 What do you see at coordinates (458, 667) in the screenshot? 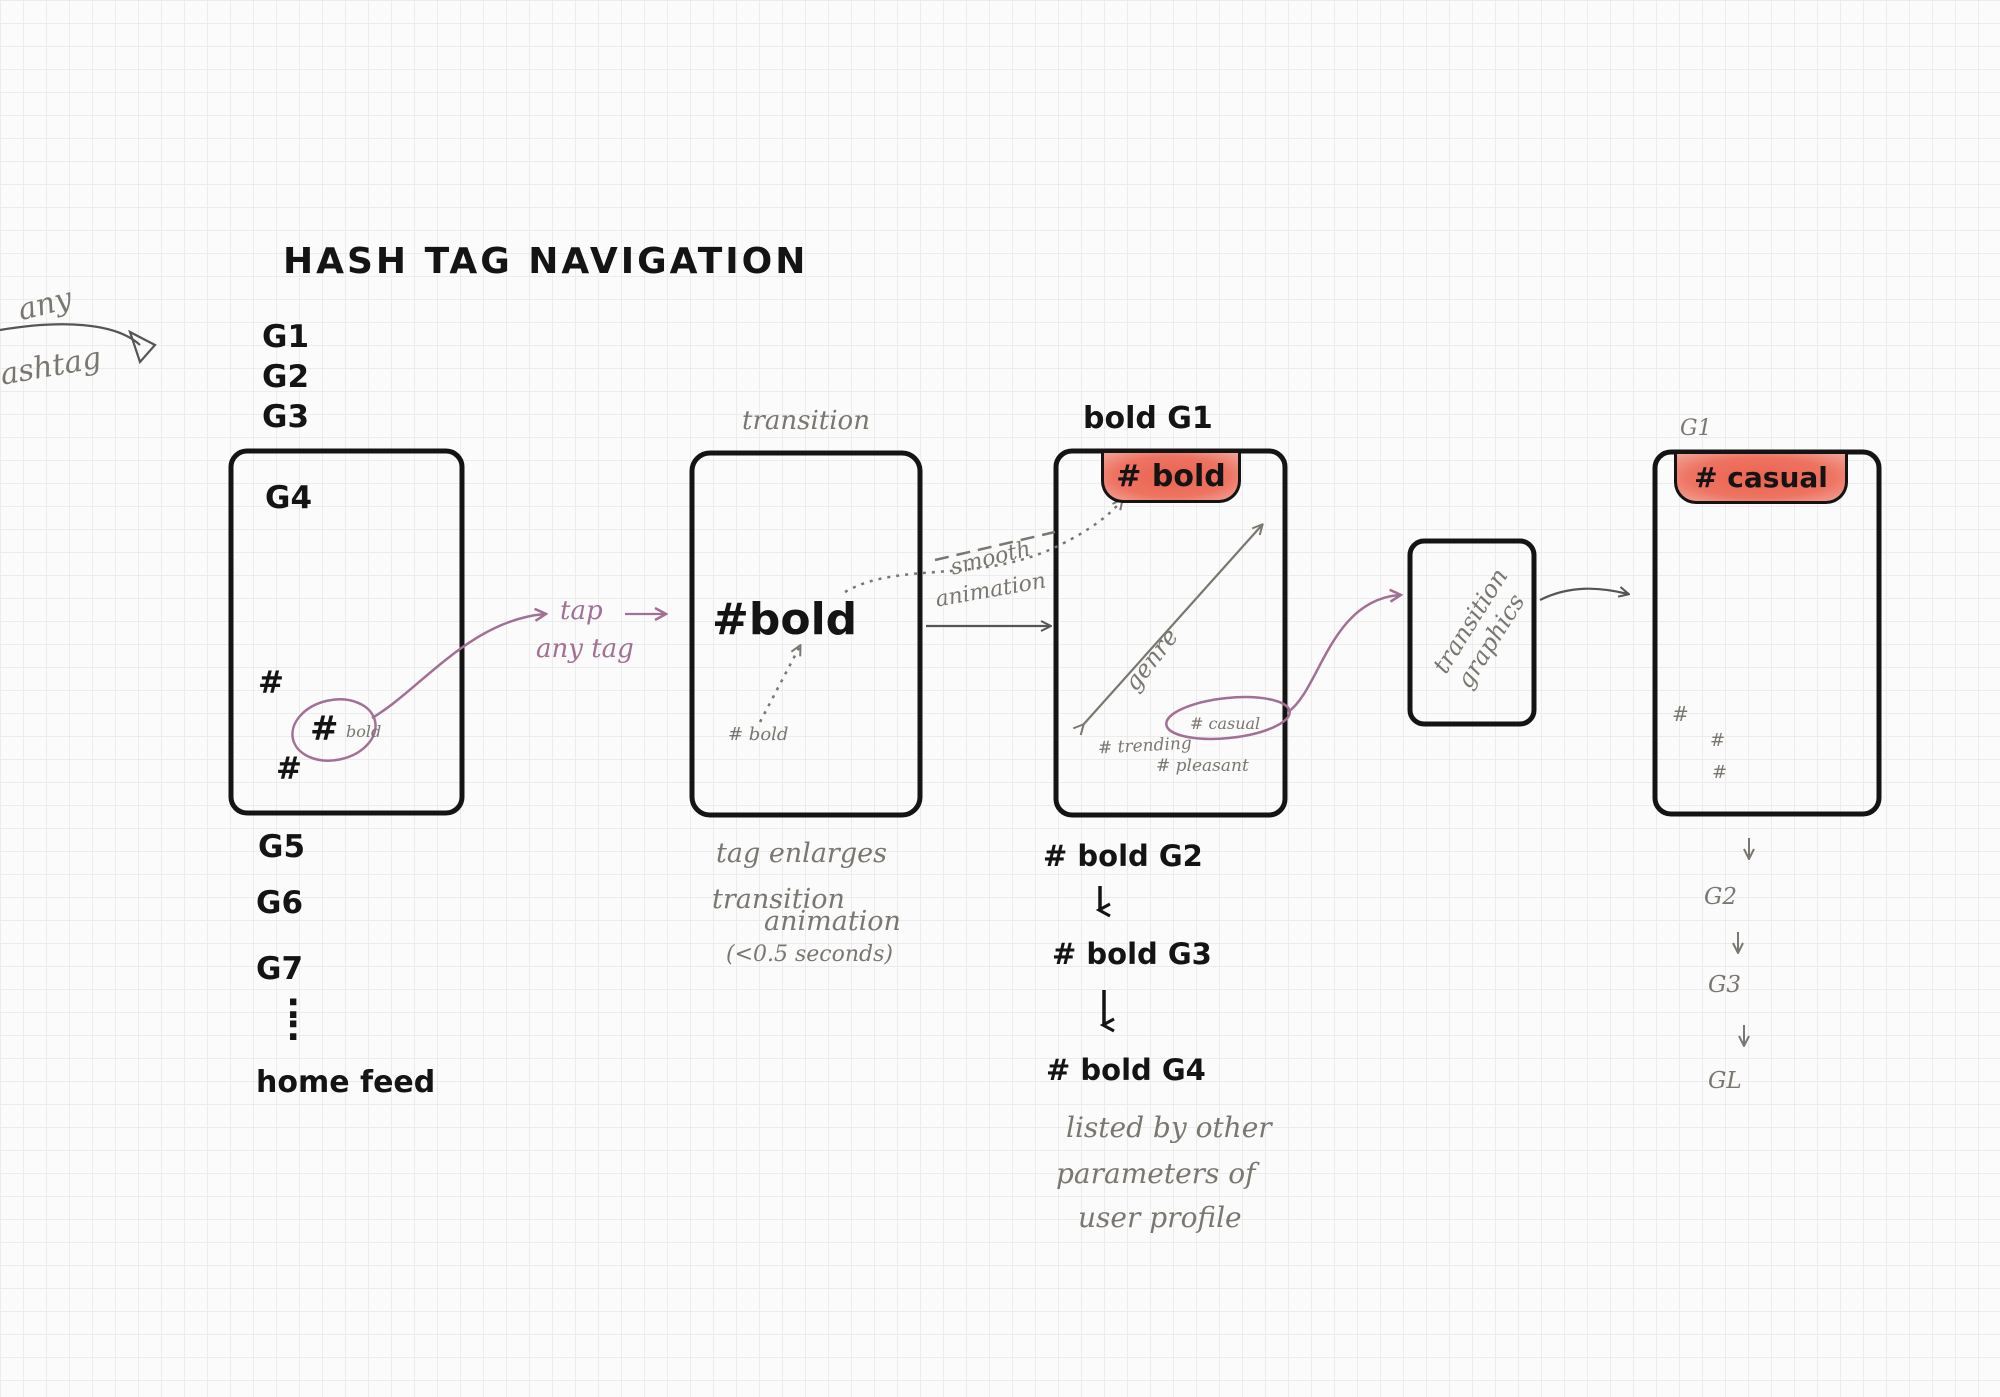
I see `tap-arrow` at bounding box center [458, 667].